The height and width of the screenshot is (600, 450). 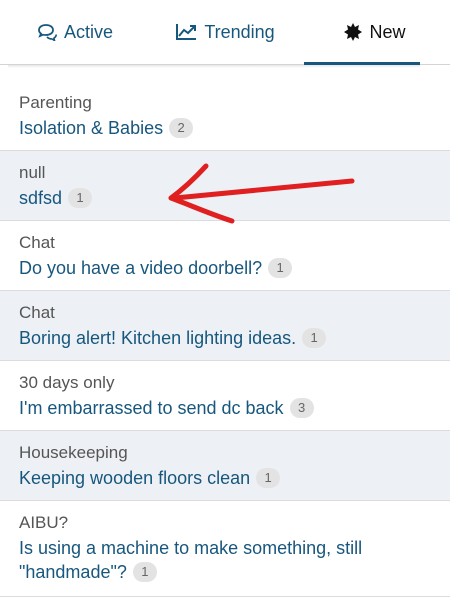 What do you see at coordinates (134, 478) in the screenshot?
I see `thread-title: Keeping wooden floors clean` at bounding box center [134, 478].